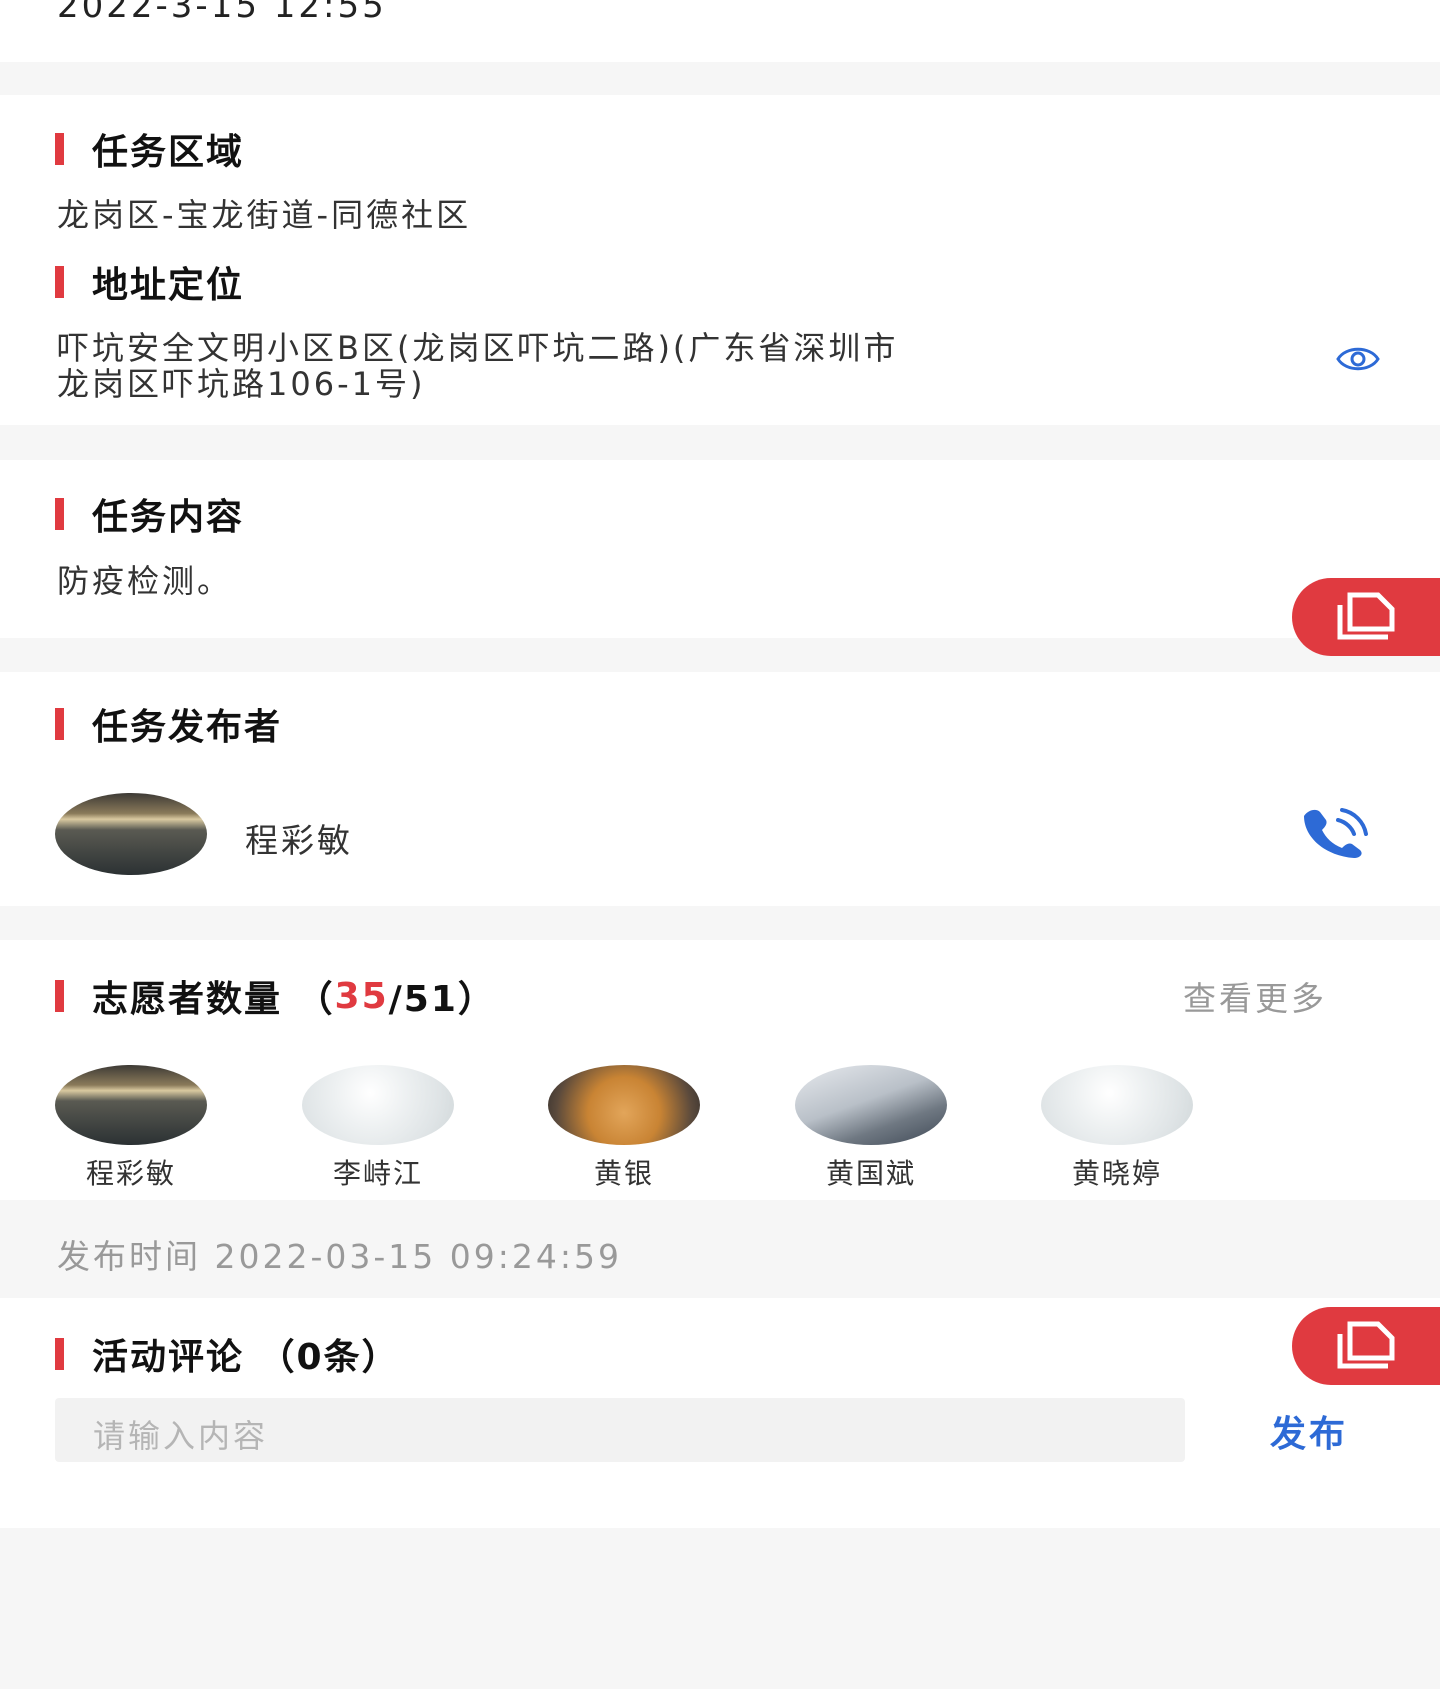  Describe the element at coordinates (870, 1173) in the screenshot. I see `volunteer-name: 黄国斌` at that location.